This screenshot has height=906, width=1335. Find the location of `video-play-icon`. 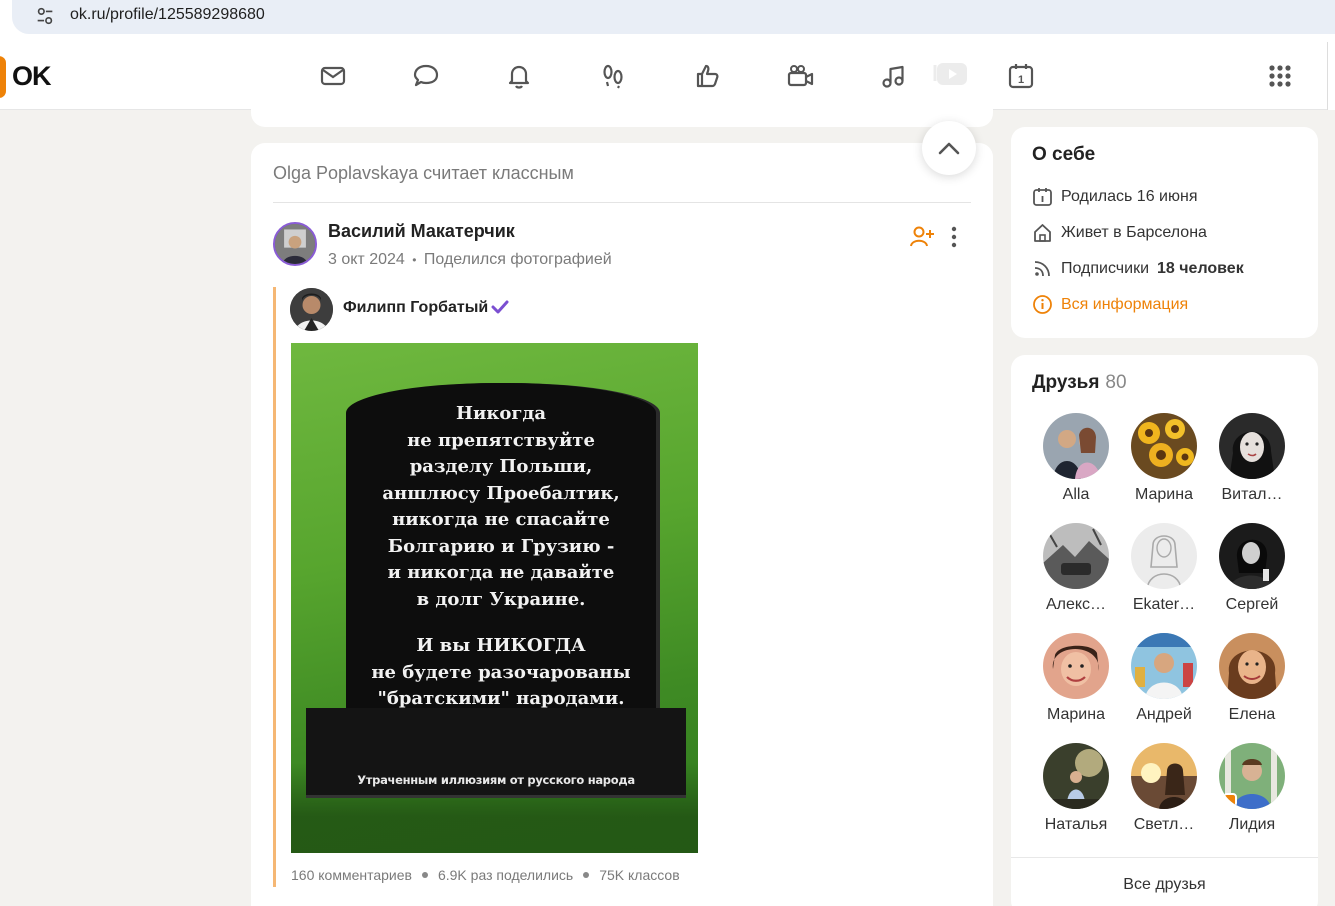

video-play-icon is located at coordinates (951, 74).